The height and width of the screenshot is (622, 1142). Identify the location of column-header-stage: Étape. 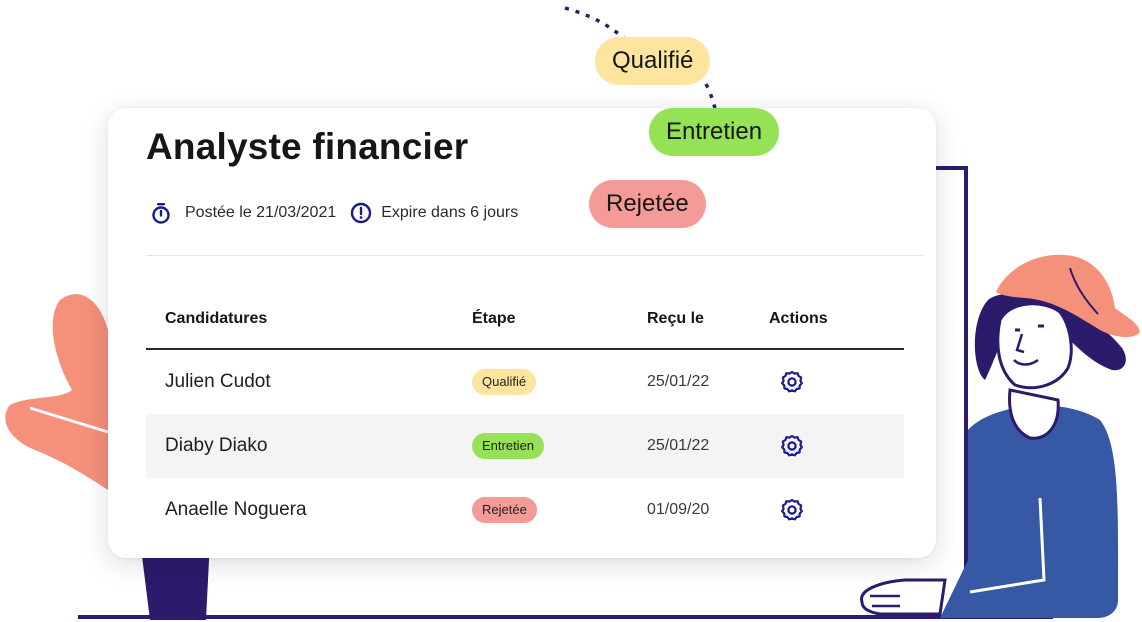
(494, 318).